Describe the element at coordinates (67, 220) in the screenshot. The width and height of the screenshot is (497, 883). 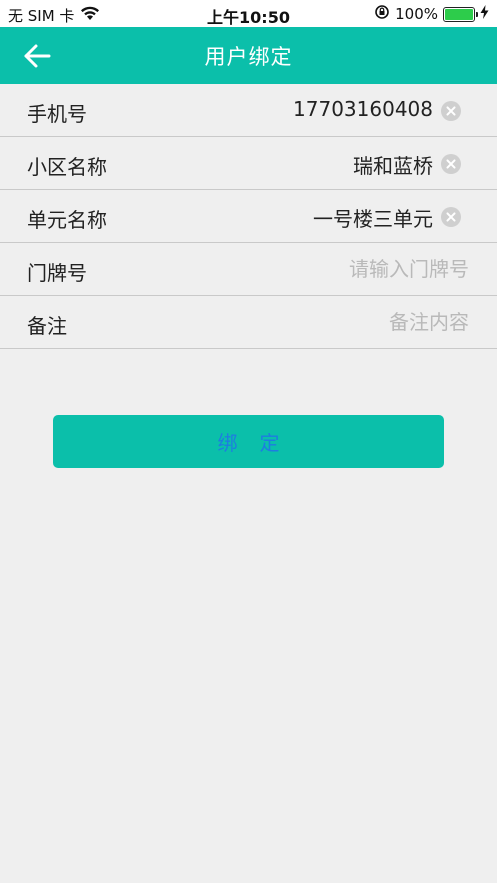
I see `unit-label: 单元名称` at that location.